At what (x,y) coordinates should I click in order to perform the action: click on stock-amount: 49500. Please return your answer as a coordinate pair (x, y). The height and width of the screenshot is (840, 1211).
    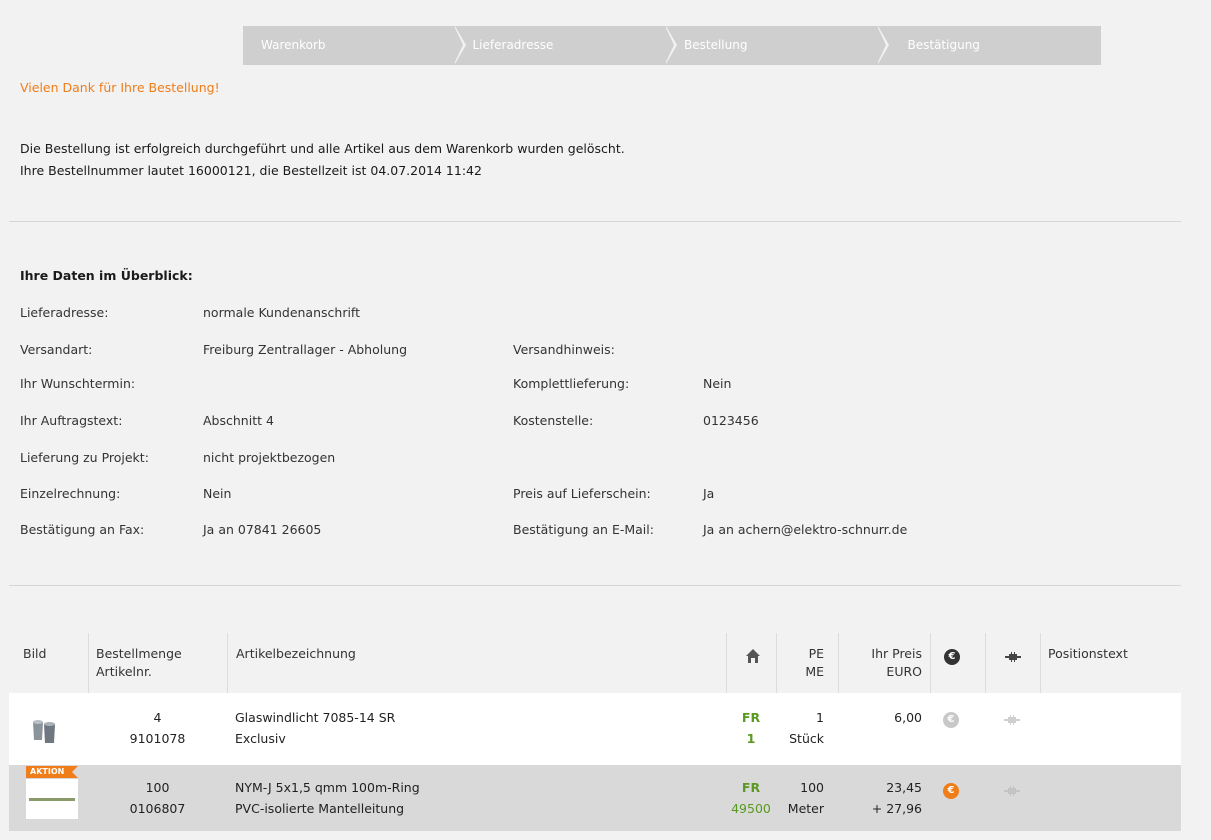
    Looking at the image, I should click on (751, 808).